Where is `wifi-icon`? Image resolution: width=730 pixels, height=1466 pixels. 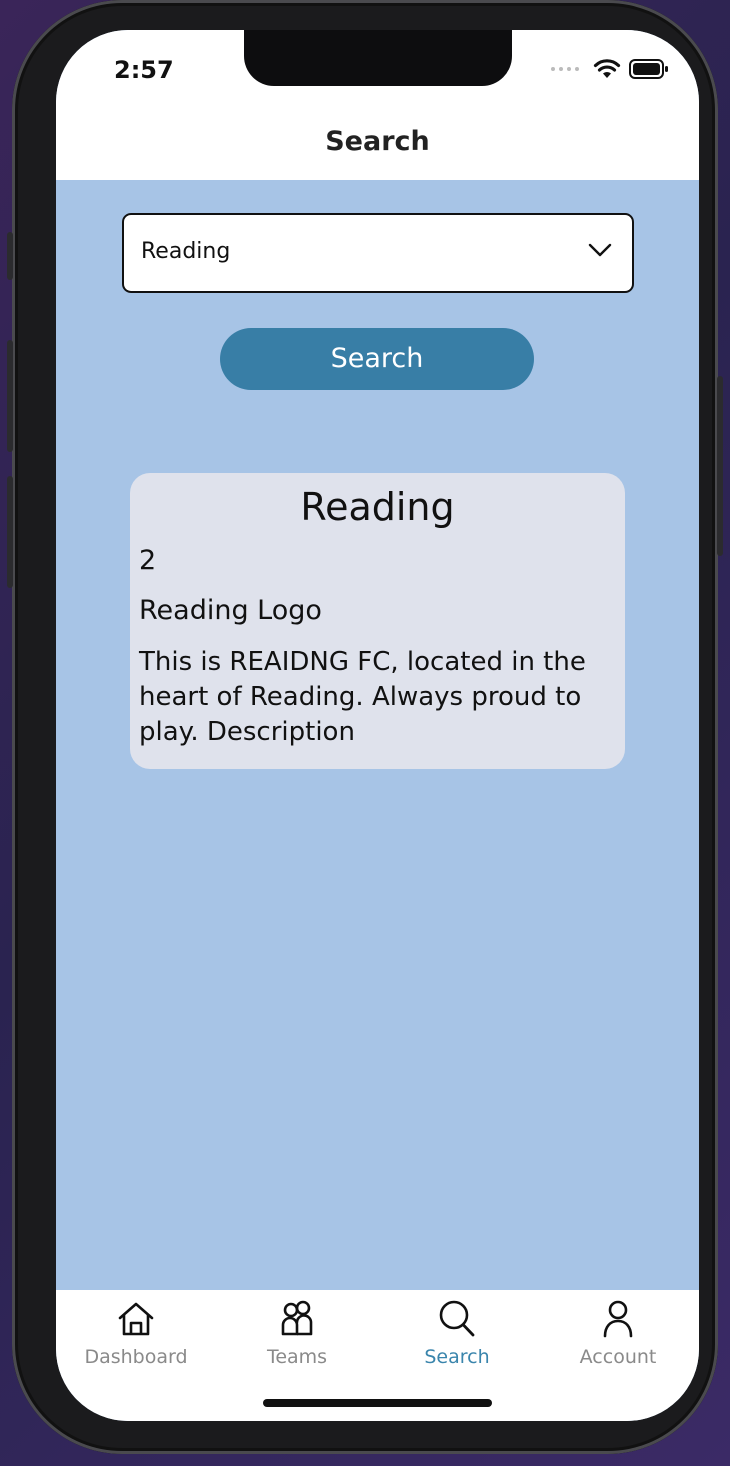 wifi-icon is located at coordinates (607, 68).